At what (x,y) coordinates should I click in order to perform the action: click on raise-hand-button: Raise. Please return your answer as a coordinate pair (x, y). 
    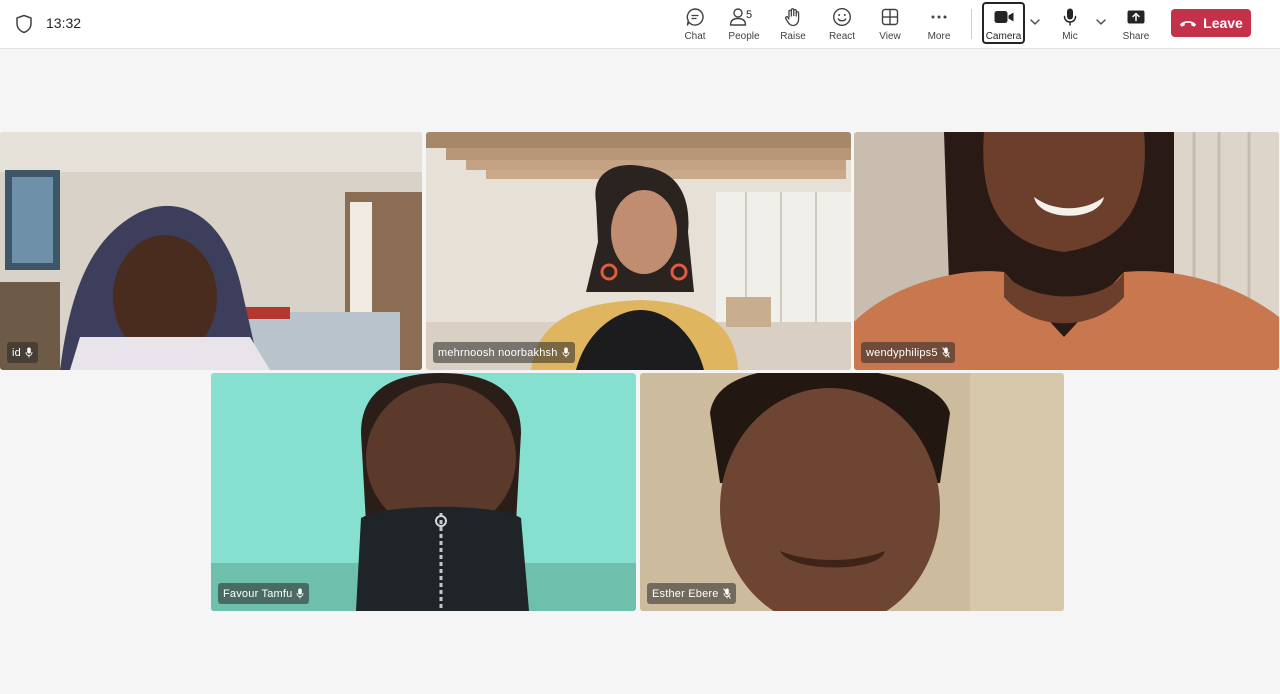
    Looking at the image, I should click on (793, 24).